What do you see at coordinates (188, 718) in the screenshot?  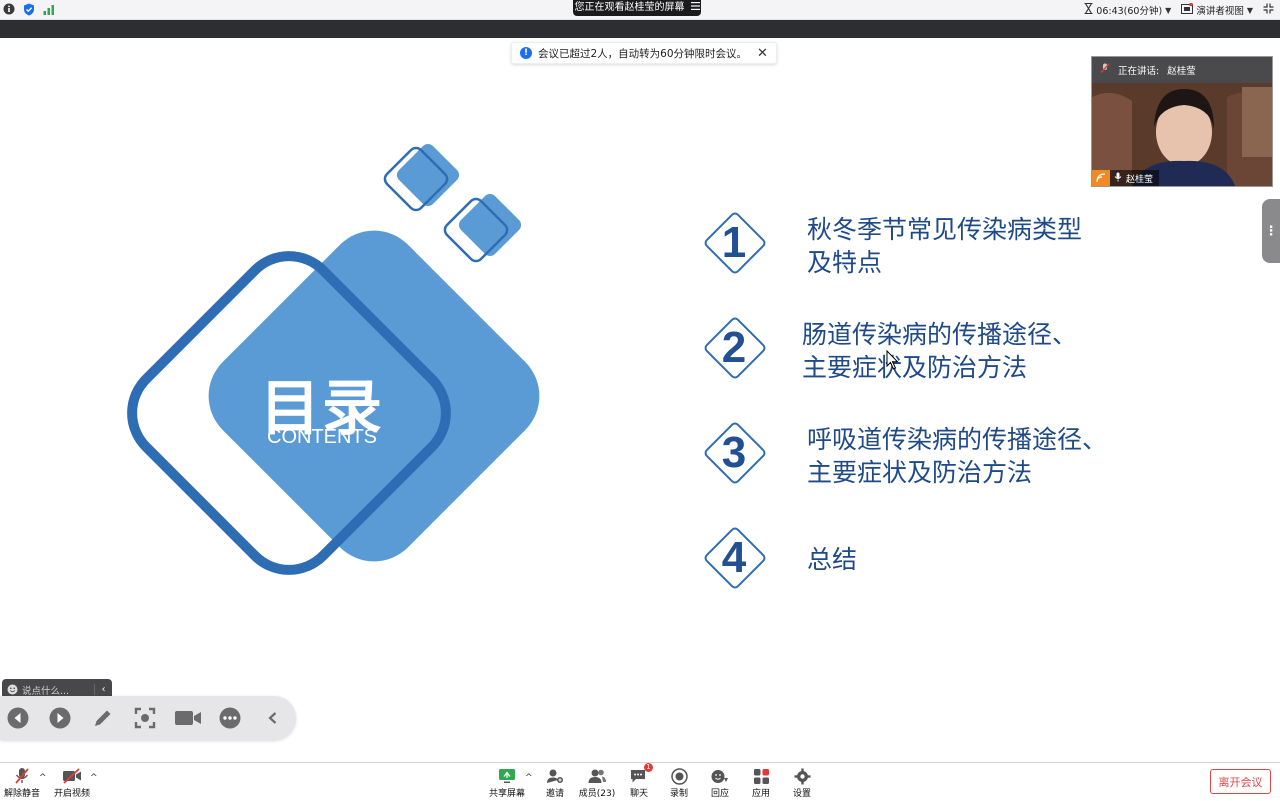 I see `camera-icon` at bounding box center [188, 718].